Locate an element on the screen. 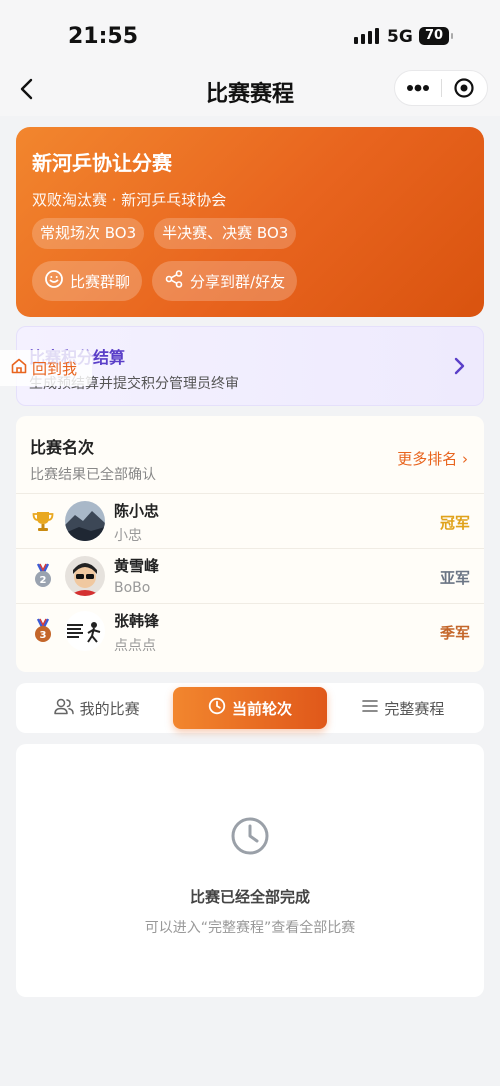 The image size is (500, 1086). hero-actions: 比赛群聊 分享到群/好友 is located at coordinates (165, 281).